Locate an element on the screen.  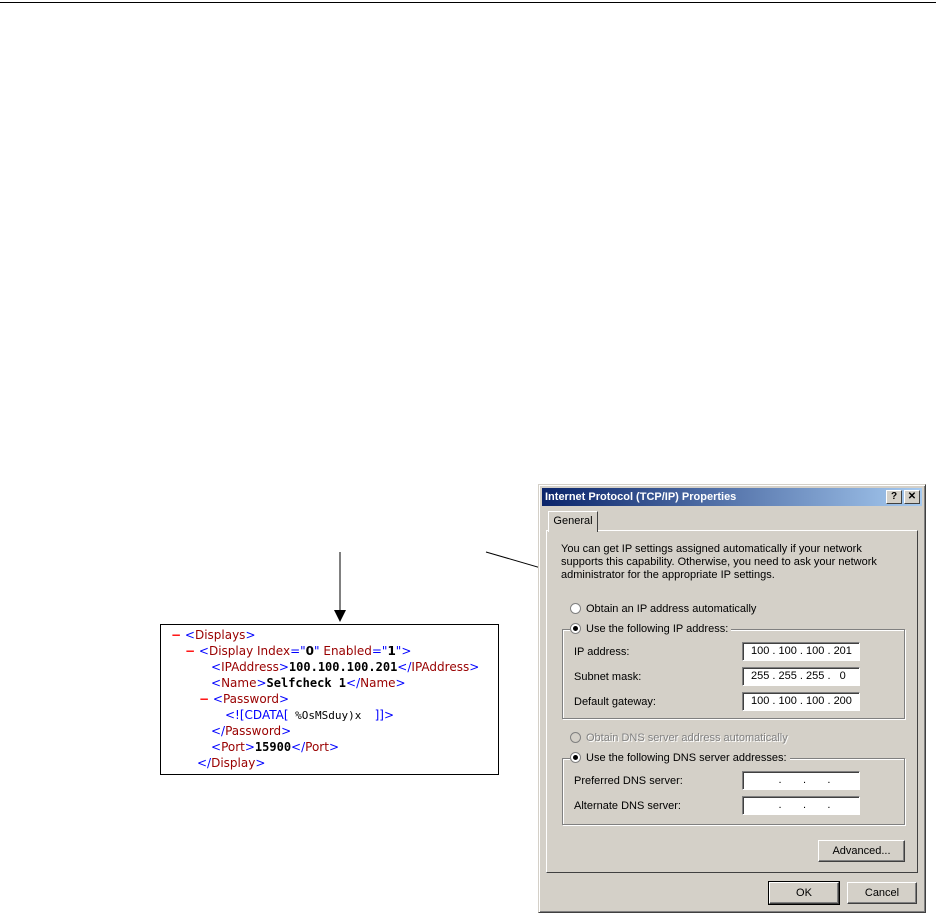
xml-password-close: </Password> is located at coordinates (251, 731).